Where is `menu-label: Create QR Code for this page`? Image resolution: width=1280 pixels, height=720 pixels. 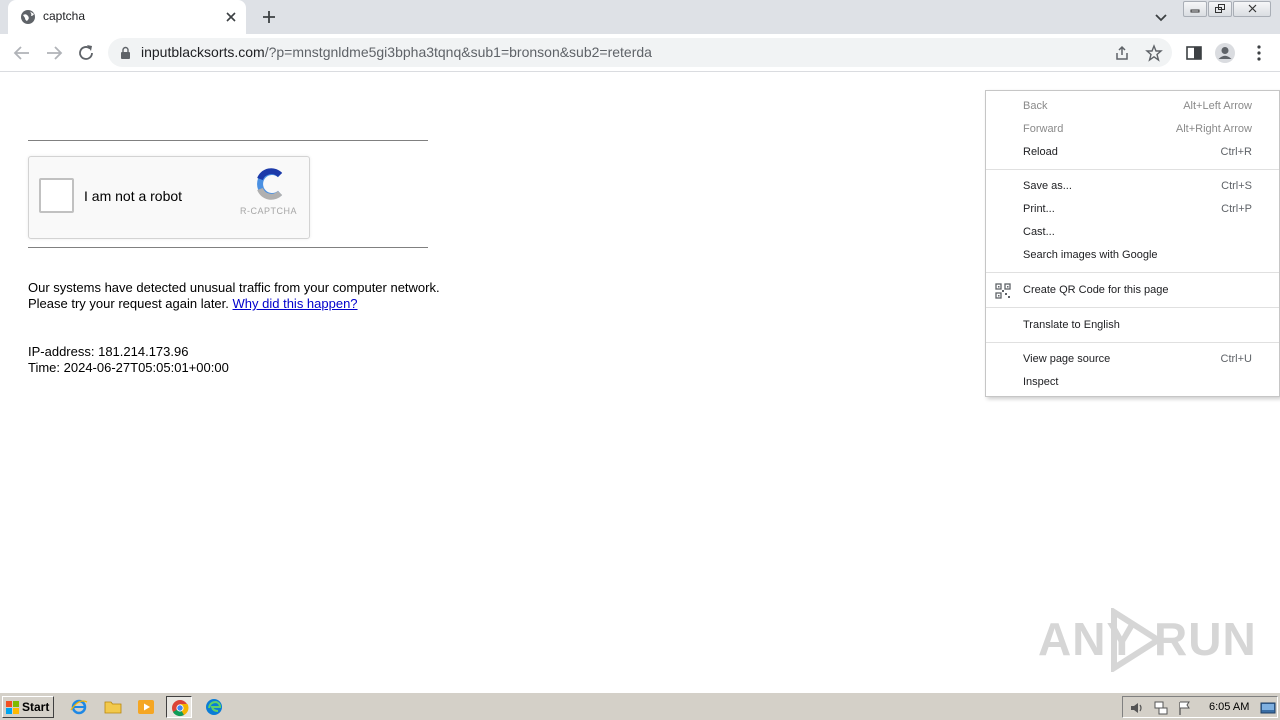
menu-label: Create QR Code for this page is located at coordinates (1096, 290).